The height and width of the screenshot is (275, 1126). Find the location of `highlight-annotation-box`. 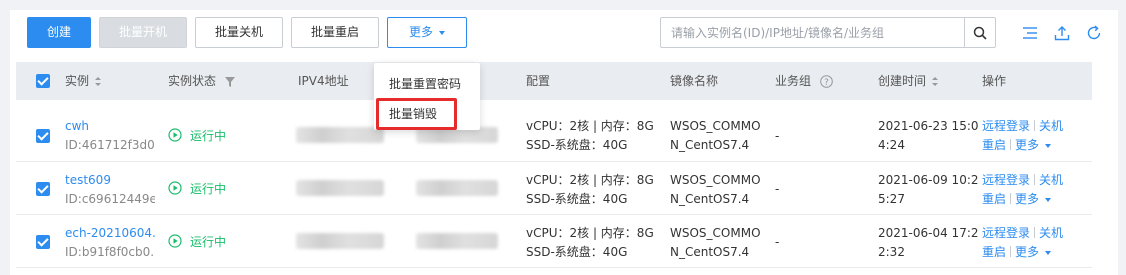

highlight-annotation-box is located at coordinates (416, 114).